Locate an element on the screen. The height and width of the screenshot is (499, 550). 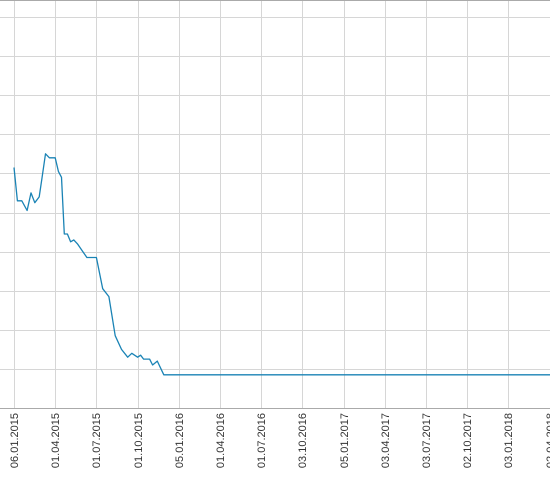
x-tick-label: 01.07.2015 is located at coordinates (97, 440).